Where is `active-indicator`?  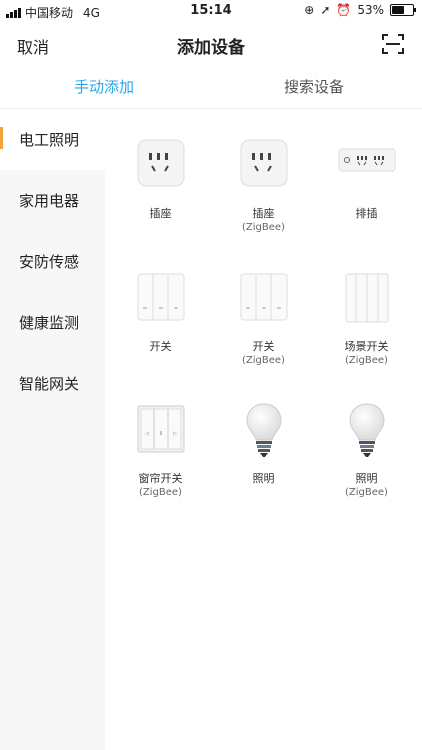
active-indicator is located at coordinates (1, 138).